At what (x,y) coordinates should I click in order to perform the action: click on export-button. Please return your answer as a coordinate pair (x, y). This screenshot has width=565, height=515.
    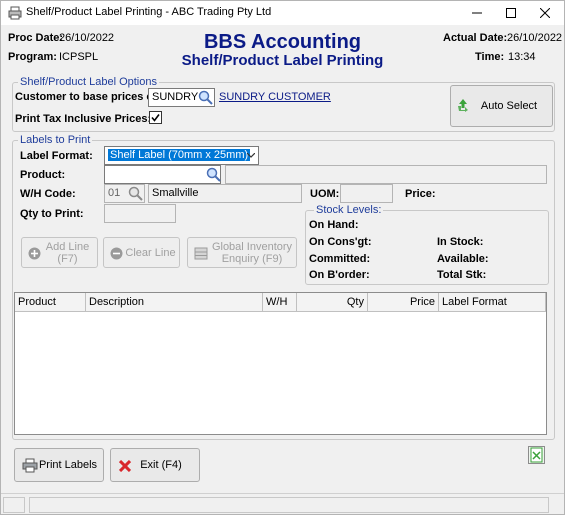
    Looking at the image, I should click on (536, 455).